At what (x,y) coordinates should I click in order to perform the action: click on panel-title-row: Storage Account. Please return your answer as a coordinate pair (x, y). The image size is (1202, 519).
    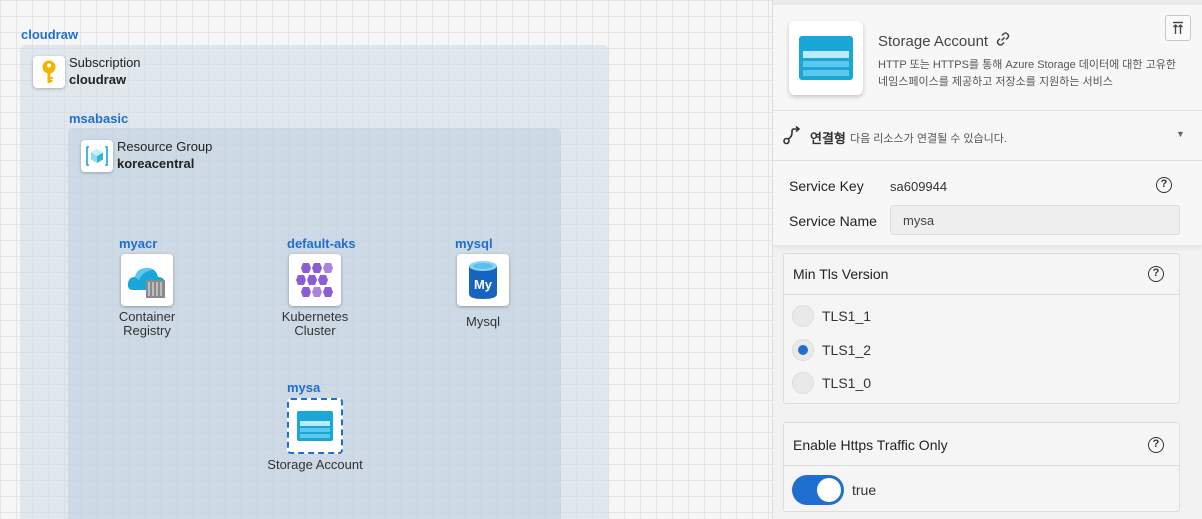
    Looking at the image, I should click on (944, 41).